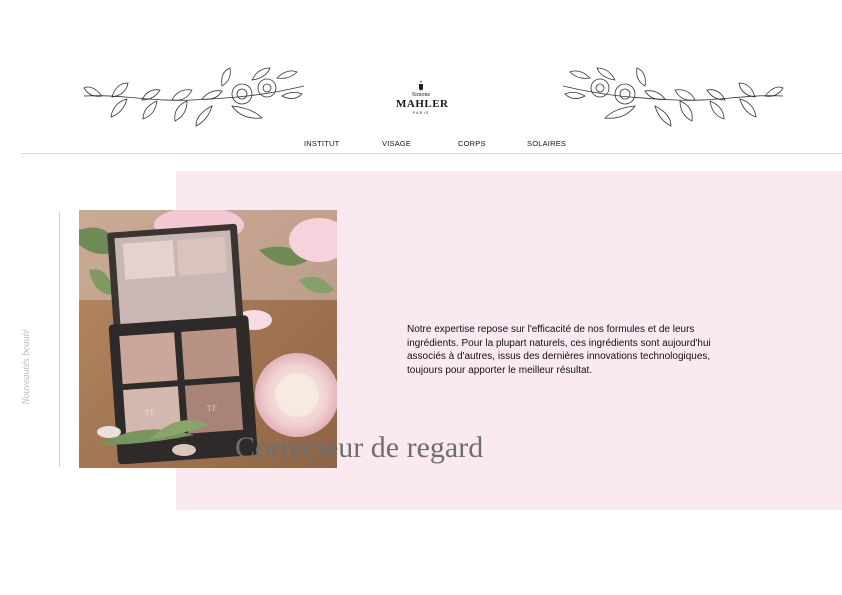  Describe the element at coordinates (26, 367) in the screenshot. I see `side-label: Nouveautés beauté` at that location.